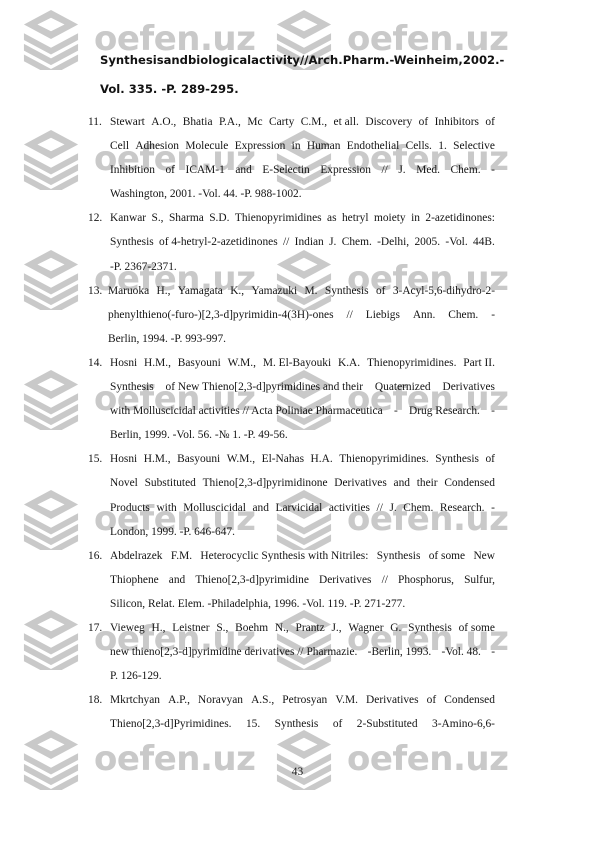 The image size is (595, 842). What do you see at coordinates (134, 579) in the screenshot?
I see `line-segment: Thiophene` at bounding box center [134, 579].